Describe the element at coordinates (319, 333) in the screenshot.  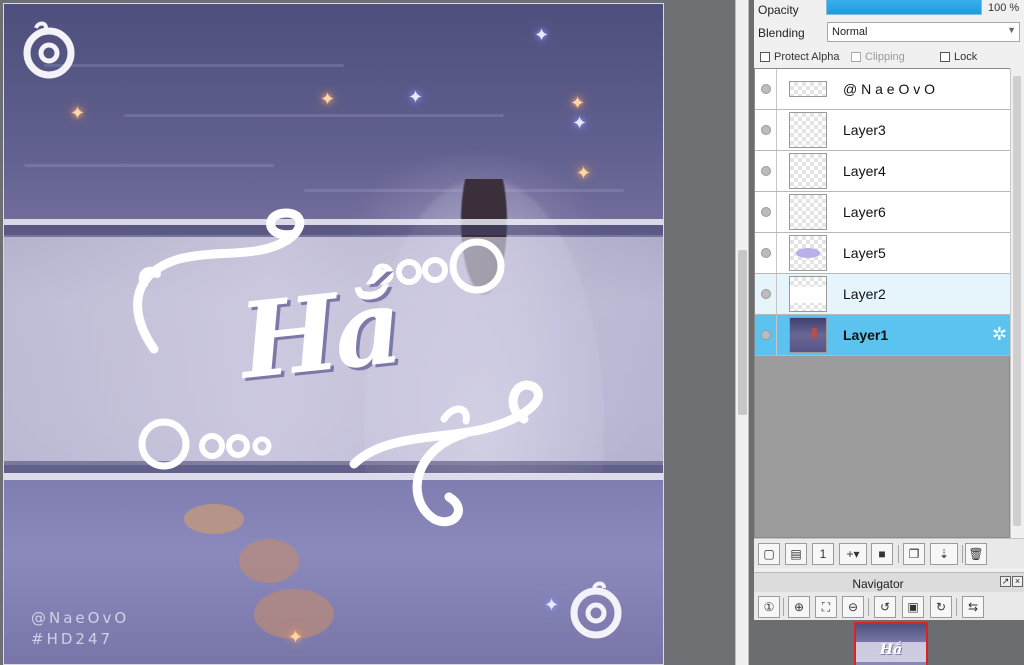
I see `title-lettering: Hắ` at that location.